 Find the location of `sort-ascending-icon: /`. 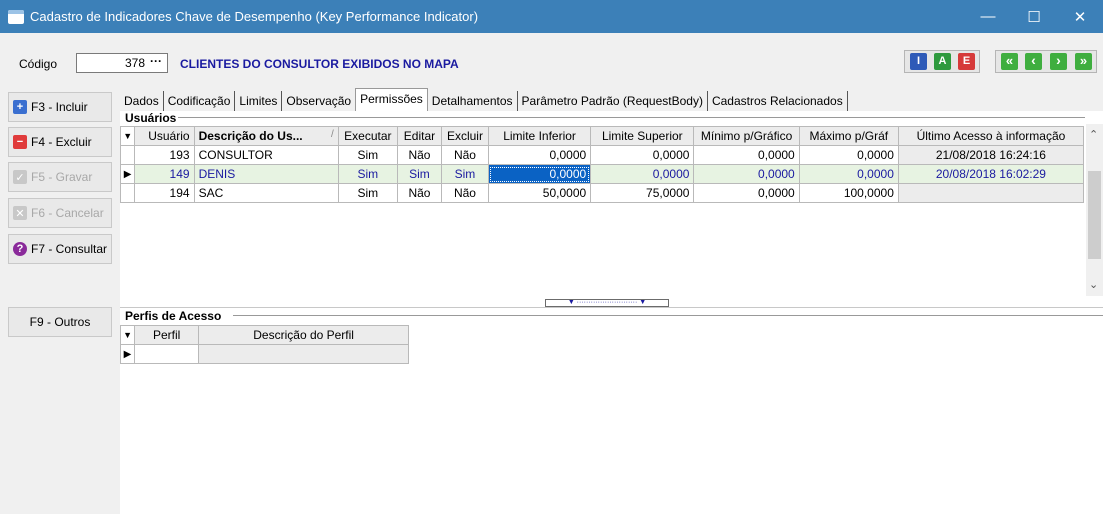

sort-ascending-icon: / is located at coordinates (332, 134).